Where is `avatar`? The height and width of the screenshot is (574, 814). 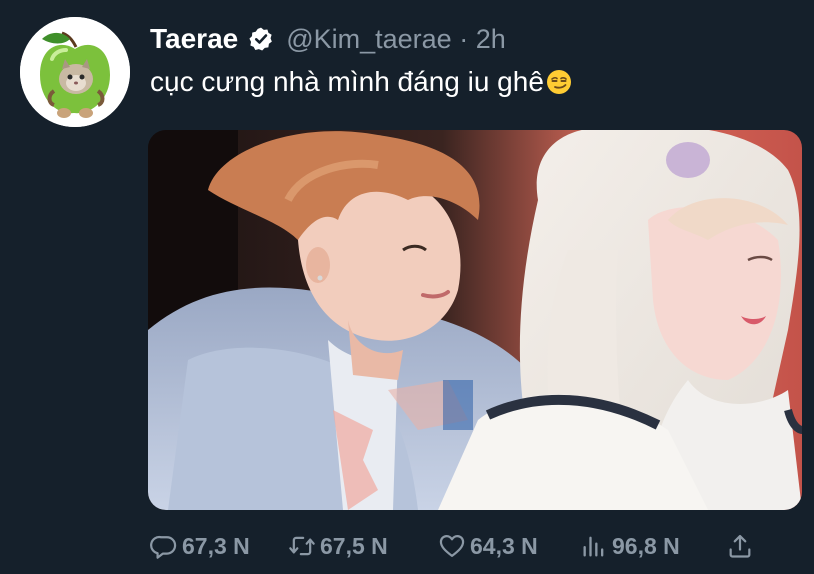 avatar is located at coordinates (75, 72).